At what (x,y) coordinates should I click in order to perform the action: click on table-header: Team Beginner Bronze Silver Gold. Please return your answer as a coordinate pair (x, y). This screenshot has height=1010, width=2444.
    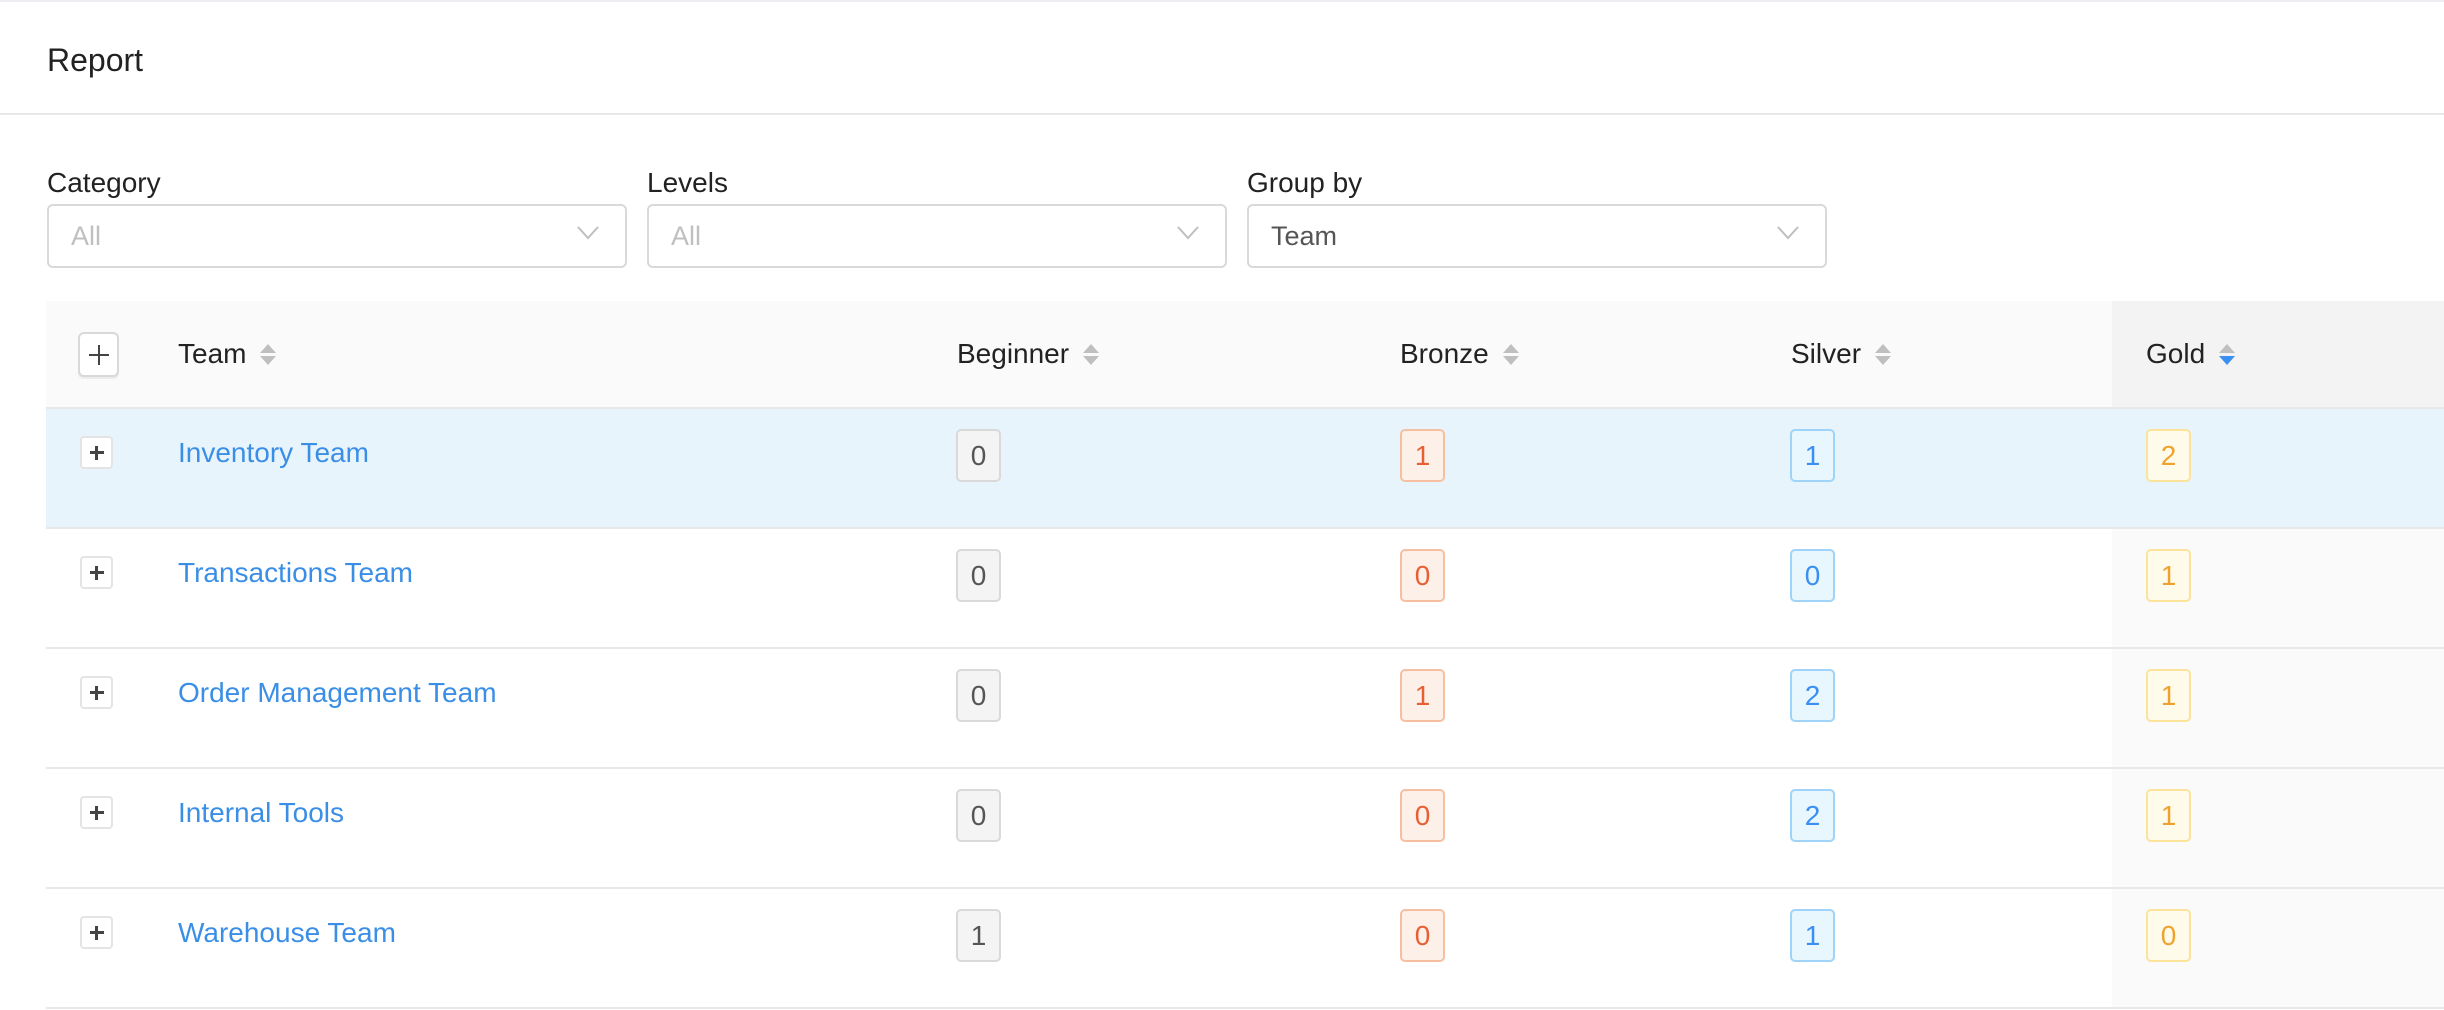
    Looking at the image, I should click on (1245, 355).